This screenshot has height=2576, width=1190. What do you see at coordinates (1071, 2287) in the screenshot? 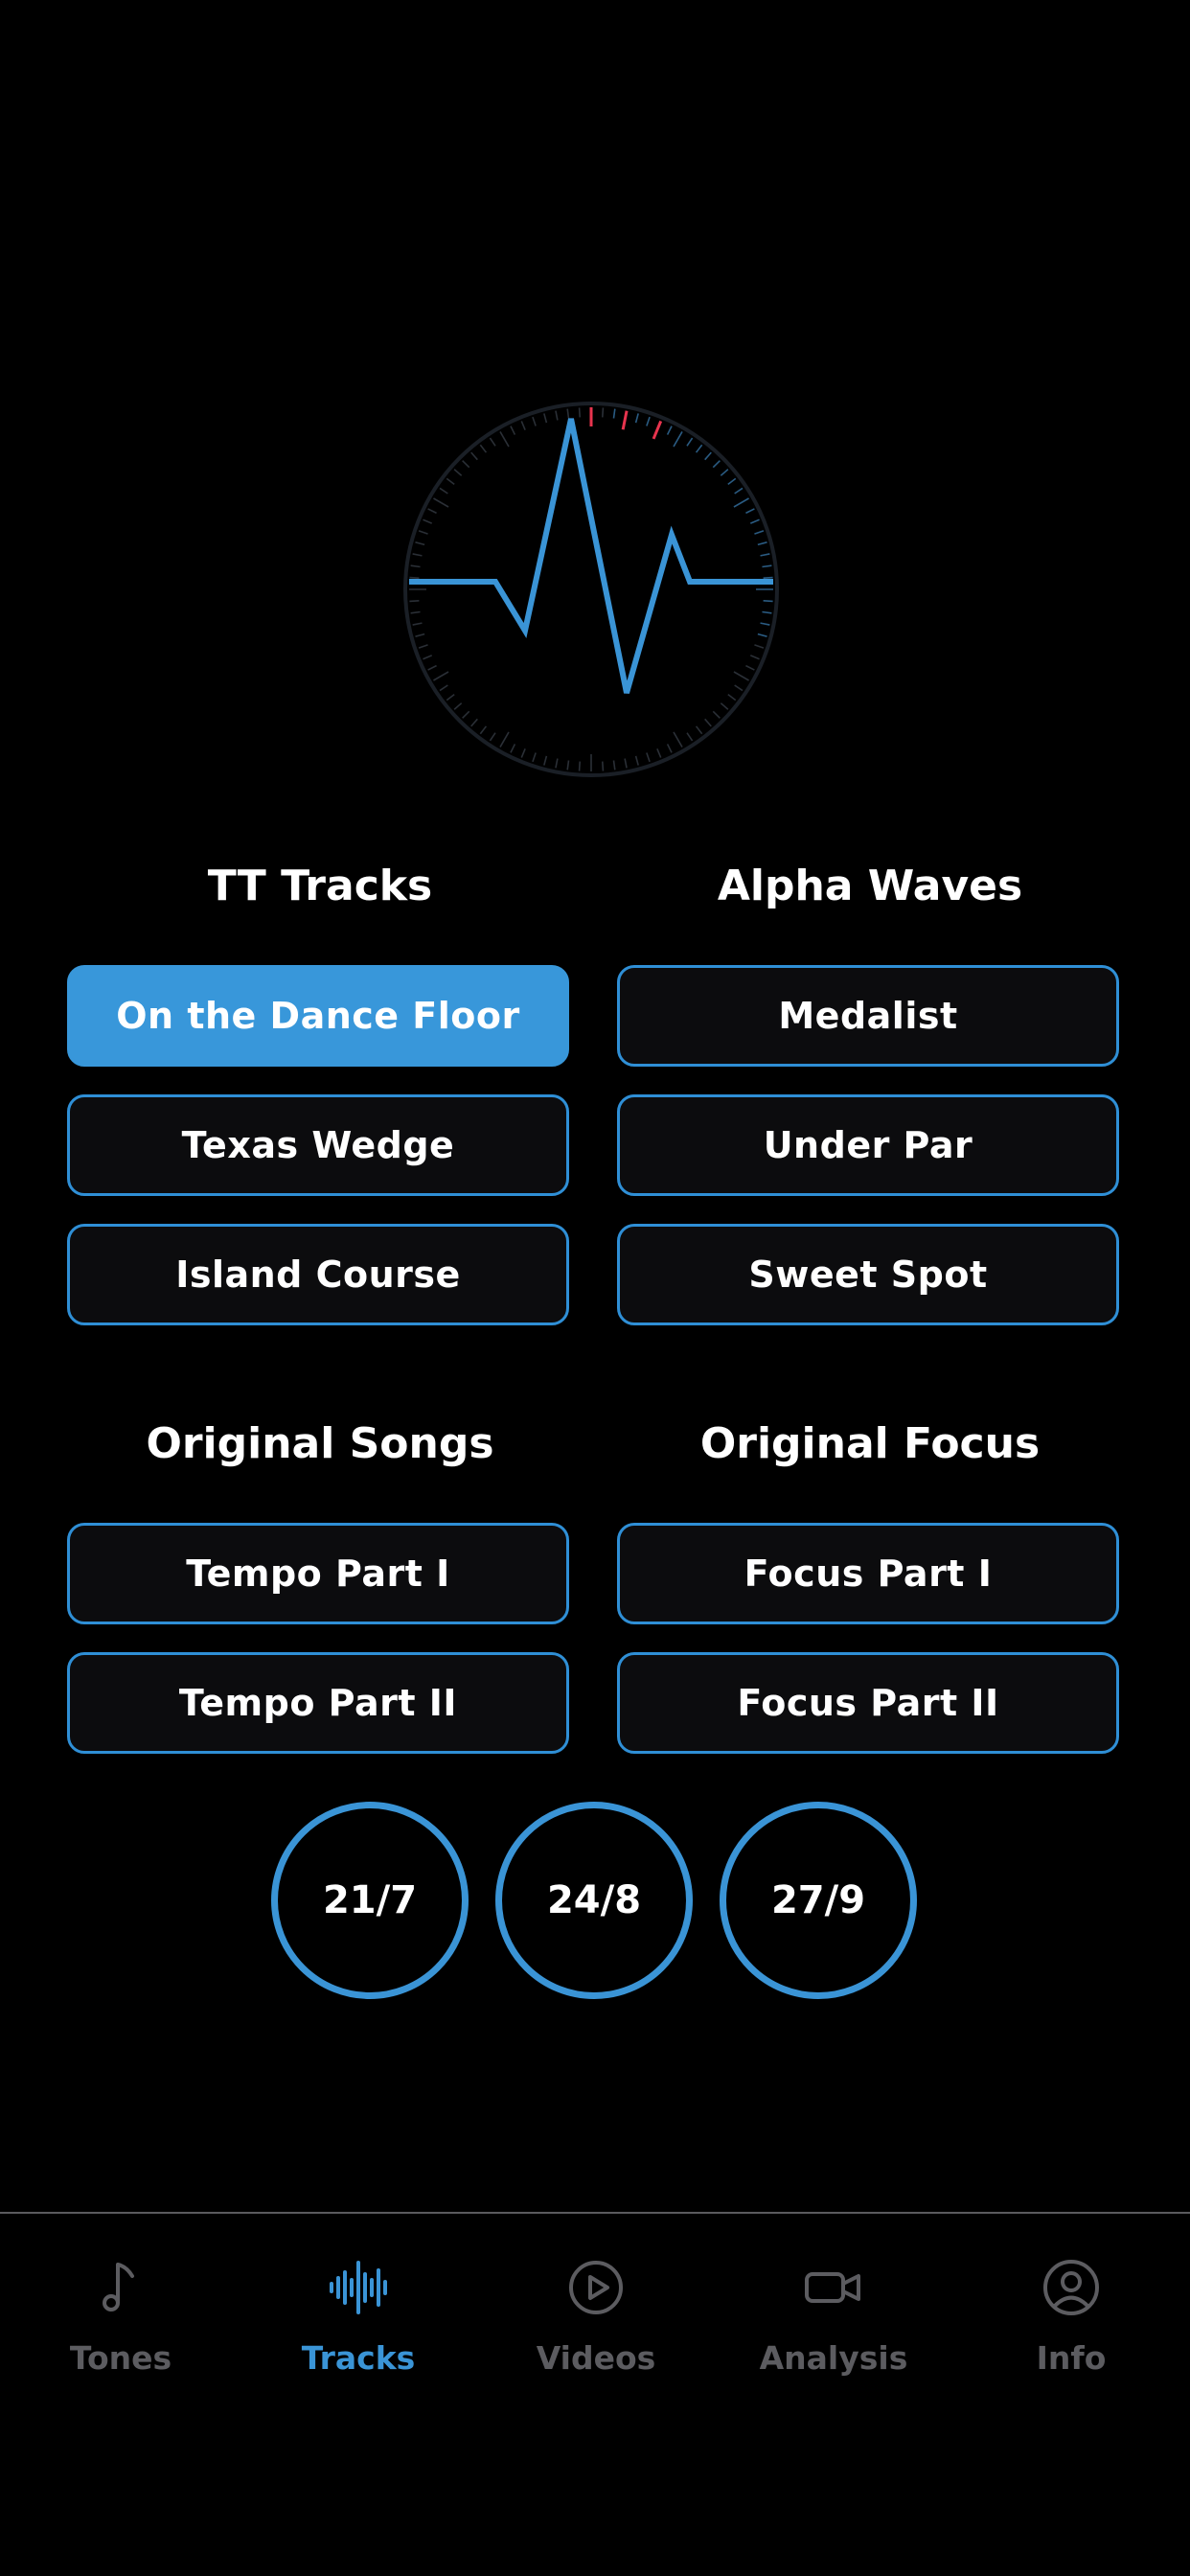
I see `user-circle-icon` at bounding box center [1071, 2287].